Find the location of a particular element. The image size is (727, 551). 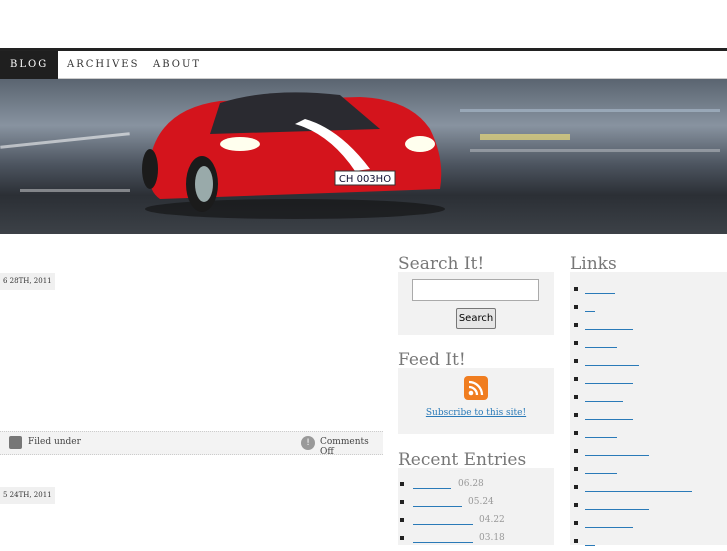

license-plate: CH 003HO is located at coordinates (365, 179).